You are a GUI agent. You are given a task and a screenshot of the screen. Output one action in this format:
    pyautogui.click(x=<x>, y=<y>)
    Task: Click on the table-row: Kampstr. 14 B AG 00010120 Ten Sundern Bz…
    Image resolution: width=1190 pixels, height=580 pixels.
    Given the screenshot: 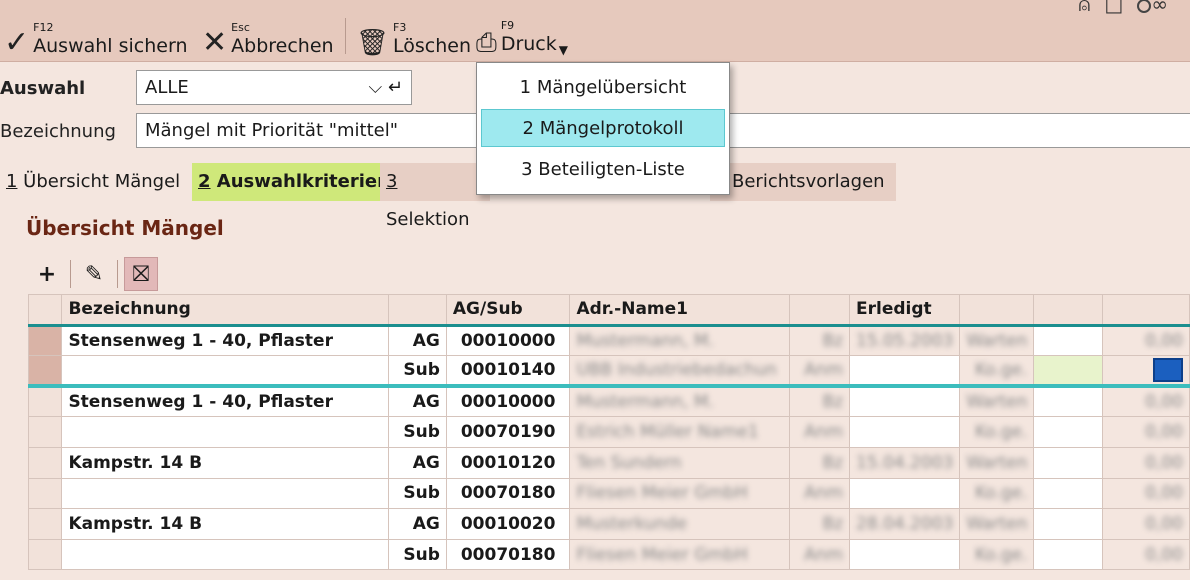 What is the action you would take?
    pyautogui.click(x=608, y=462)
    